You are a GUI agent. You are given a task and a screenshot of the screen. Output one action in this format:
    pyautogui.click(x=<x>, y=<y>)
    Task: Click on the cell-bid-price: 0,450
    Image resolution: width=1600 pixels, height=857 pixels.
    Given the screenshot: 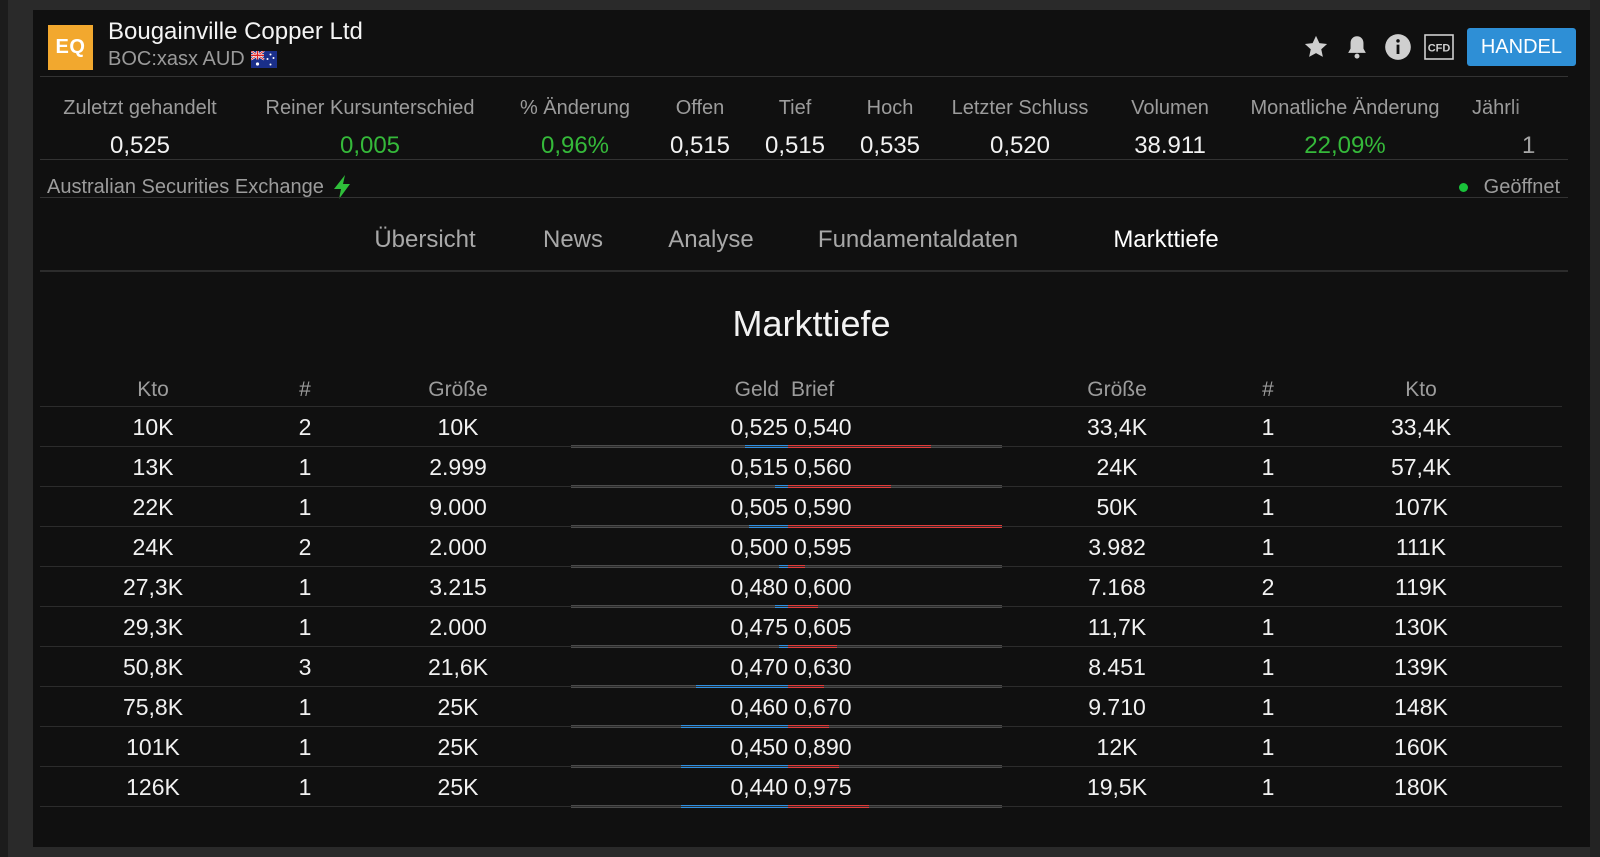 What is the action you would take?
    pyautogui.click(x=759, y=747)
    